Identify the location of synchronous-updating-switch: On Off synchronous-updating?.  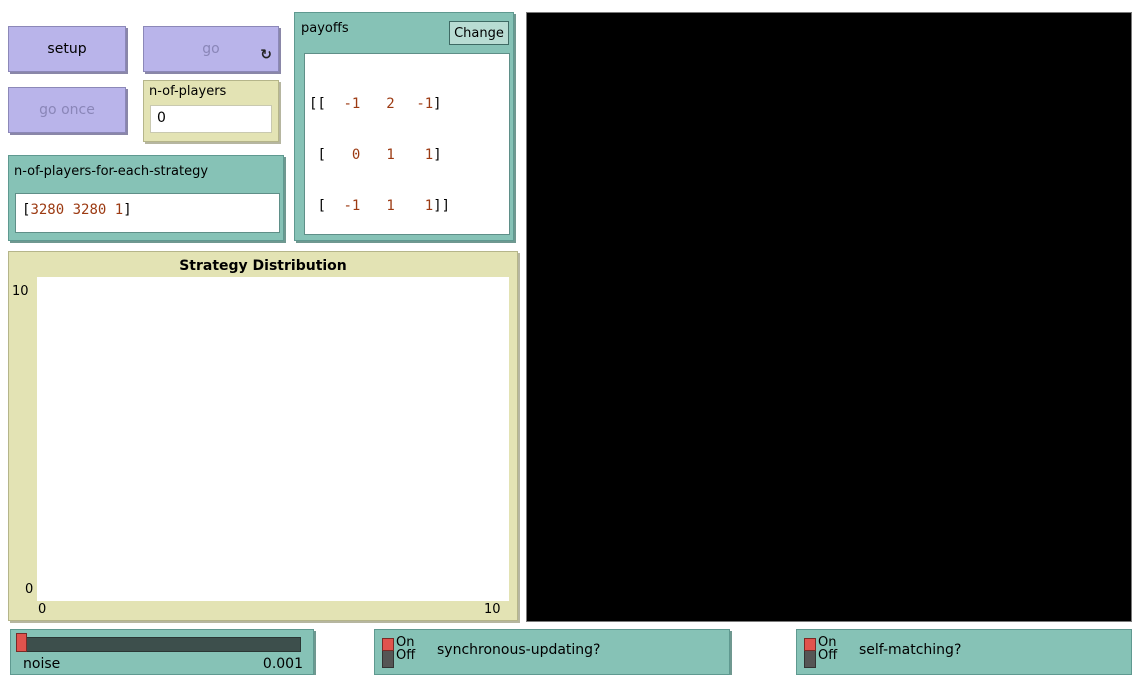
(552, 652).